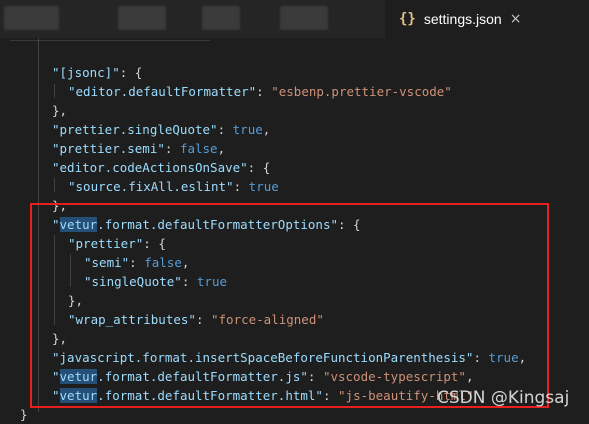  Describe the element at coordinates (135, 129) in the screenshot. I see `code-token: "prettier.singleQuote"` at that location.